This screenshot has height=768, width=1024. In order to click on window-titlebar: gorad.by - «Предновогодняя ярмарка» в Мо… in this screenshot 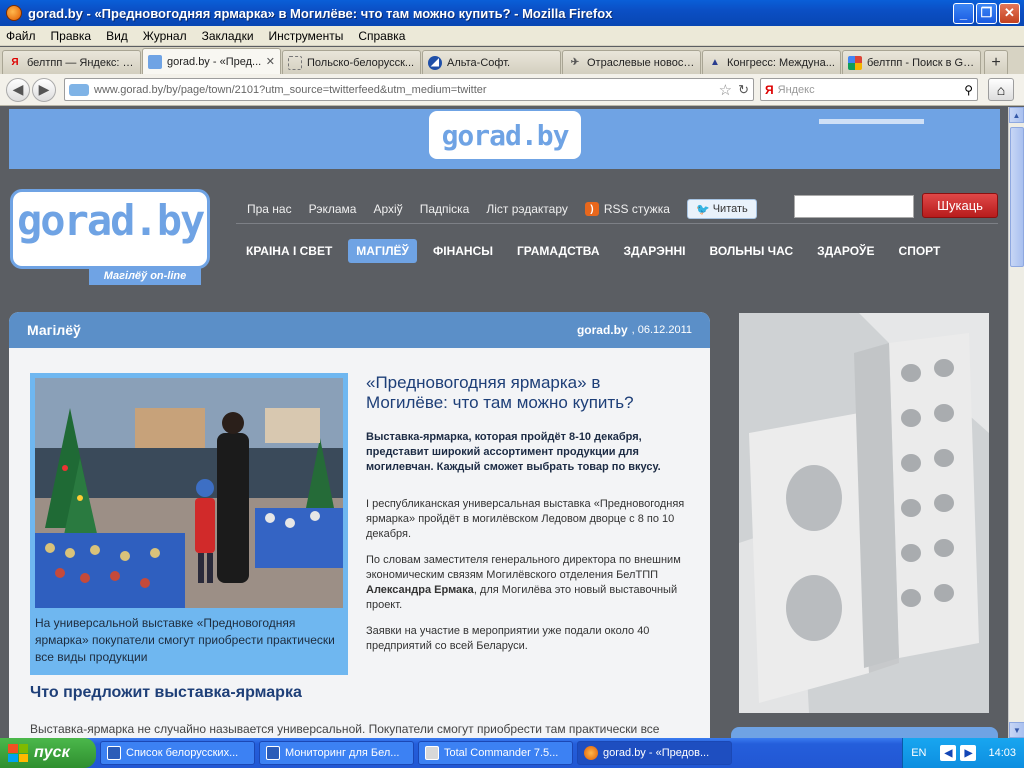, I will do `click(512, 13)`.